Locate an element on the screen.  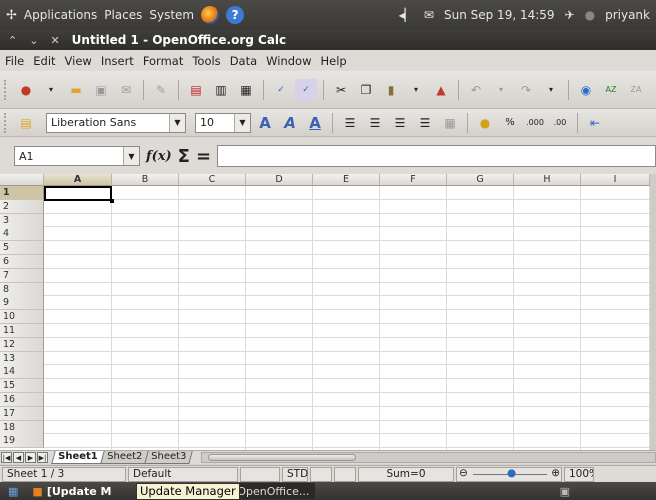
firefox-icon is located at coordinates (210, 15).